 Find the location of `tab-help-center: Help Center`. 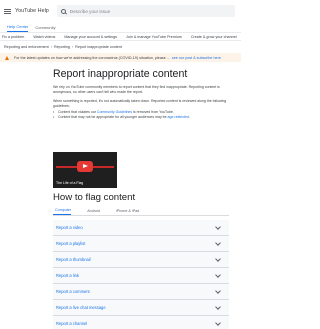

tab-help-center: Help Center is located at coordinates (18, 28).